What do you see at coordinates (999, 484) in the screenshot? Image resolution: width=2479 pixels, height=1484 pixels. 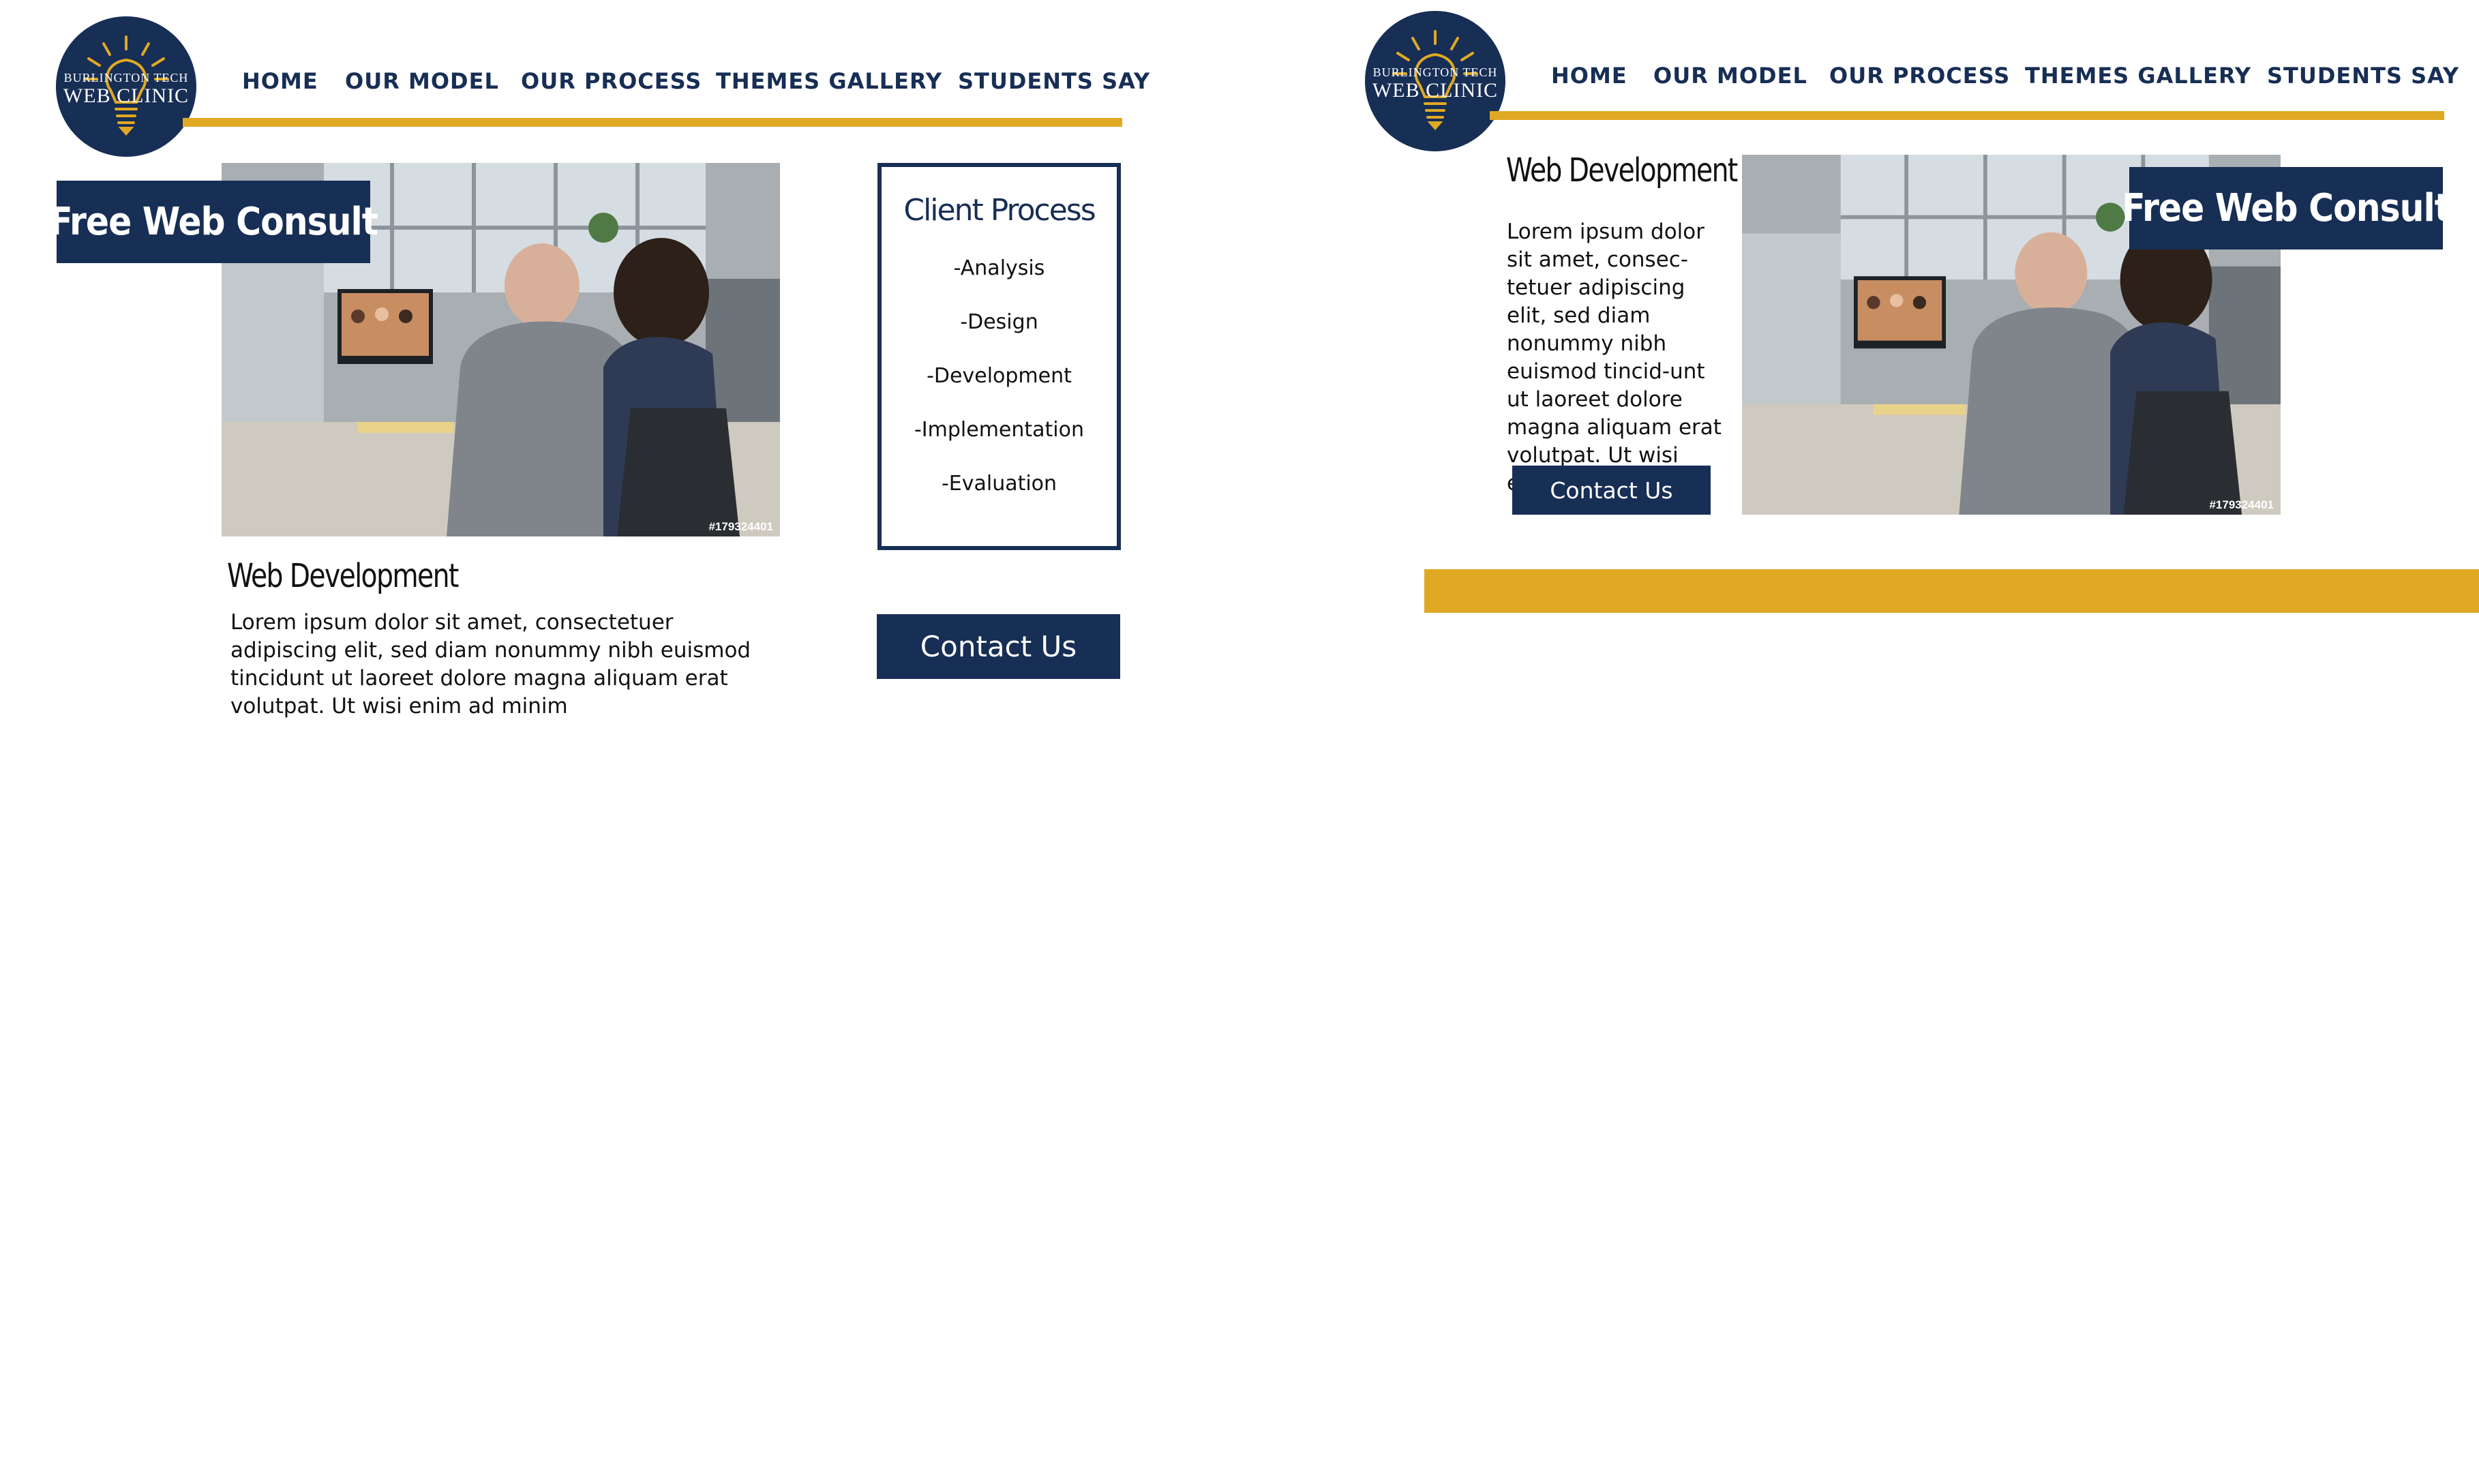 I see `process-step: -Evaluation` at bounding box center [999, 484].